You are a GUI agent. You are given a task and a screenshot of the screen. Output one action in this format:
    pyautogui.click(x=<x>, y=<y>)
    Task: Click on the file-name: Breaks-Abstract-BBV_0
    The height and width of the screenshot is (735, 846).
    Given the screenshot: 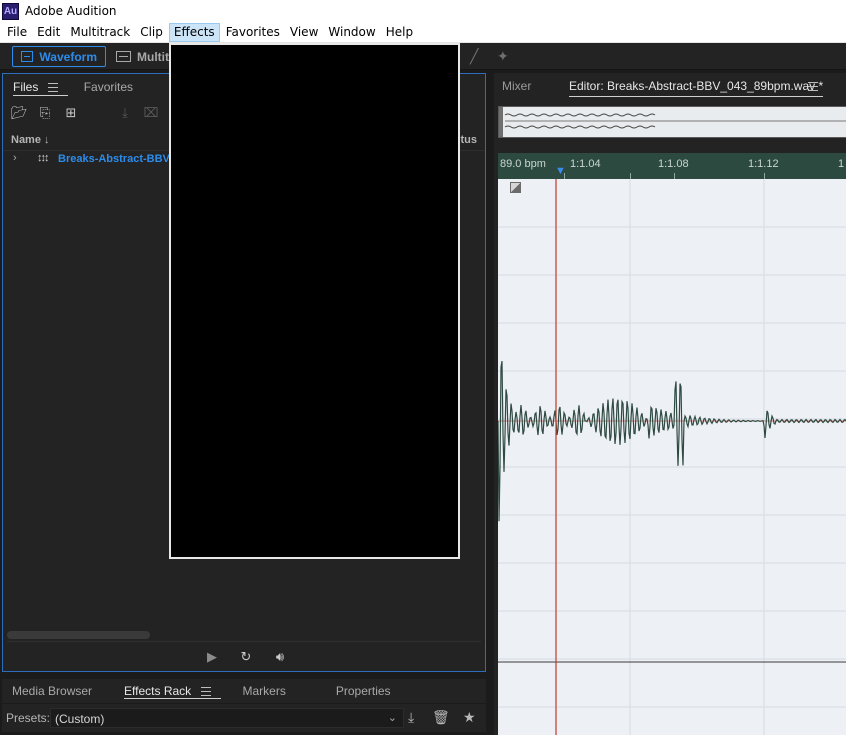 What is the action you would take?
    pyautogui.click(x=120, y=159)
    